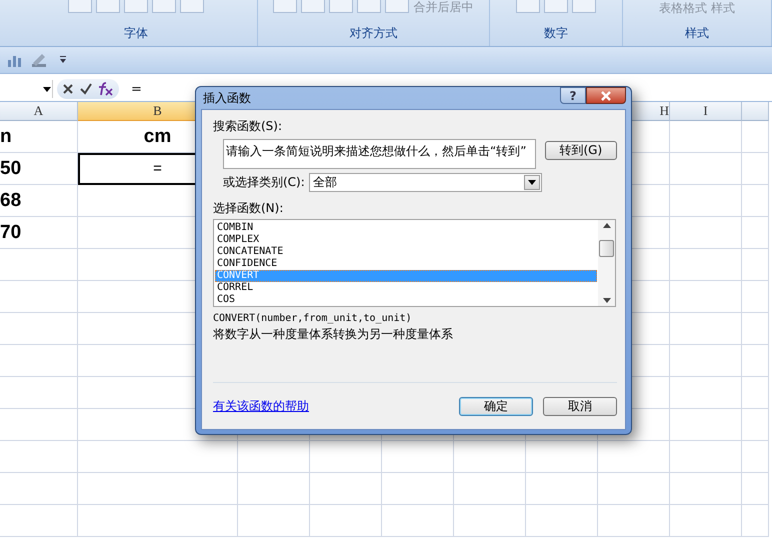  I want to click on list-item: COMPLEX, so click(406, 240).